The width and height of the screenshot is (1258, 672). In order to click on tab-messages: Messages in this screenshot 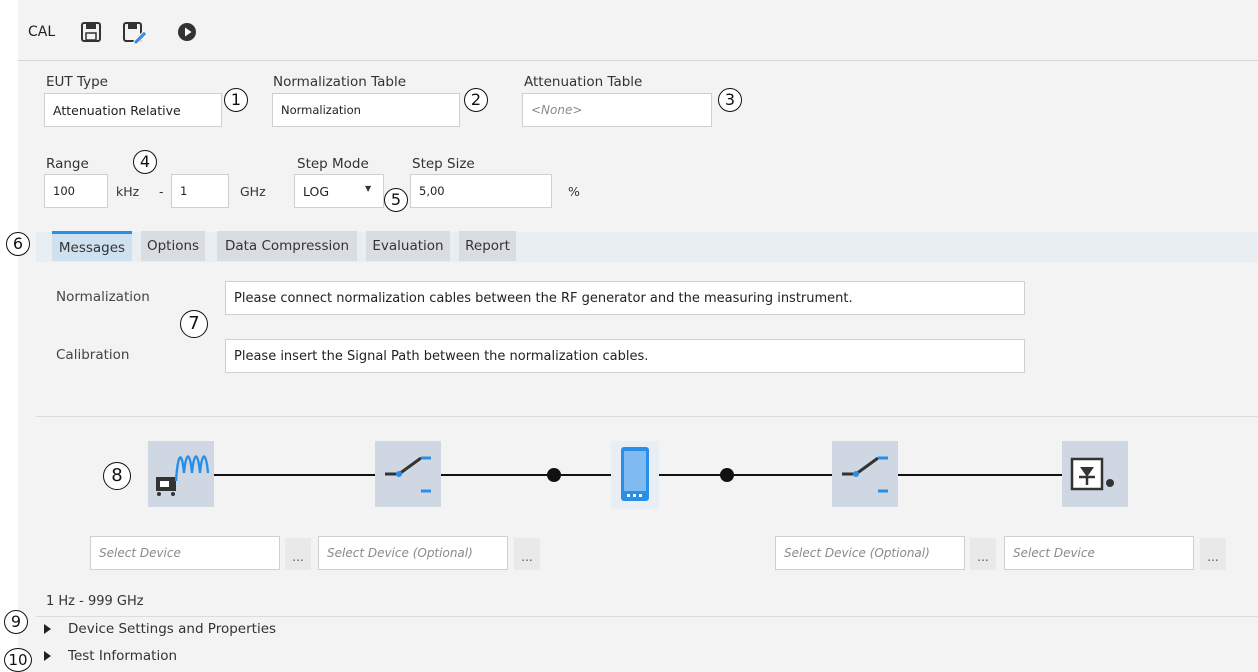, I will do `click(92, 246)`.